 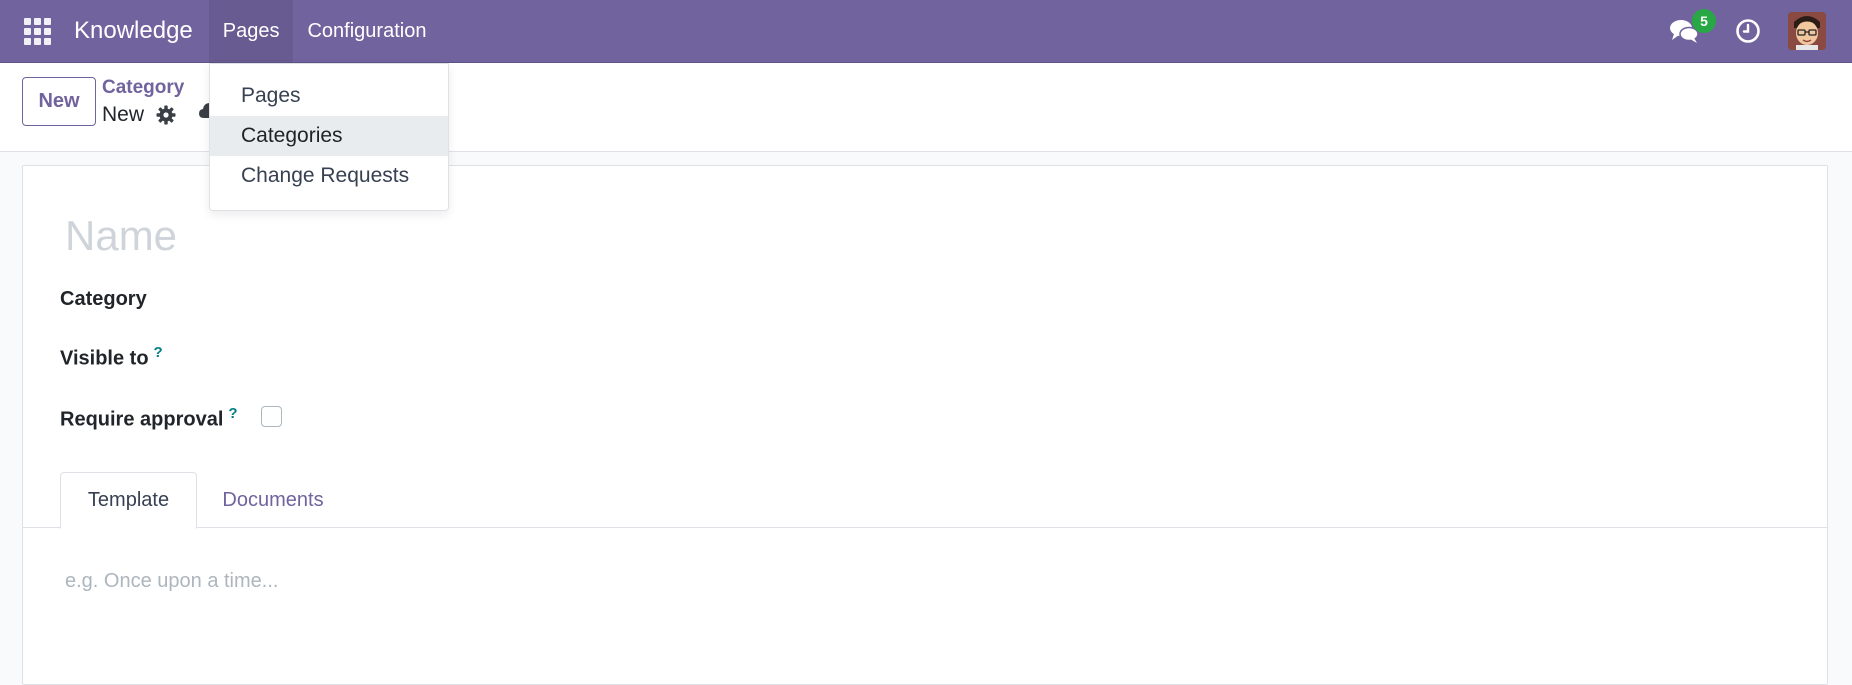 I want to click on apps-grid-icon, so click(x=37, y=31).